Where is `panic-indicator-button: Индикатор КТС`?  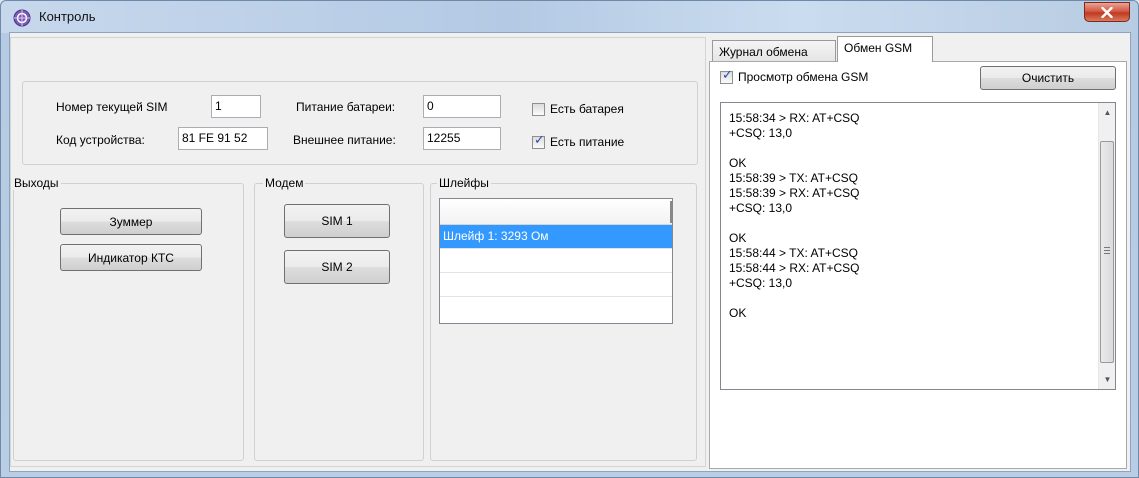
panic-indicator-button: Индикатор КТС is located at coordinates (131, 257).